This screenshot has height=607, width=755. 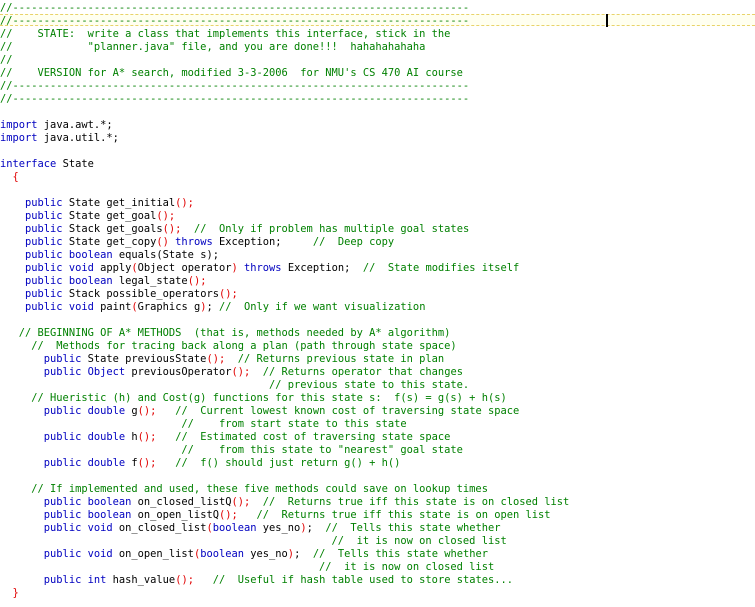 What do you see at coordinates (141, 580) in the screenshot?
I see `code-token: hash_value` at bounding box center [141, 580].